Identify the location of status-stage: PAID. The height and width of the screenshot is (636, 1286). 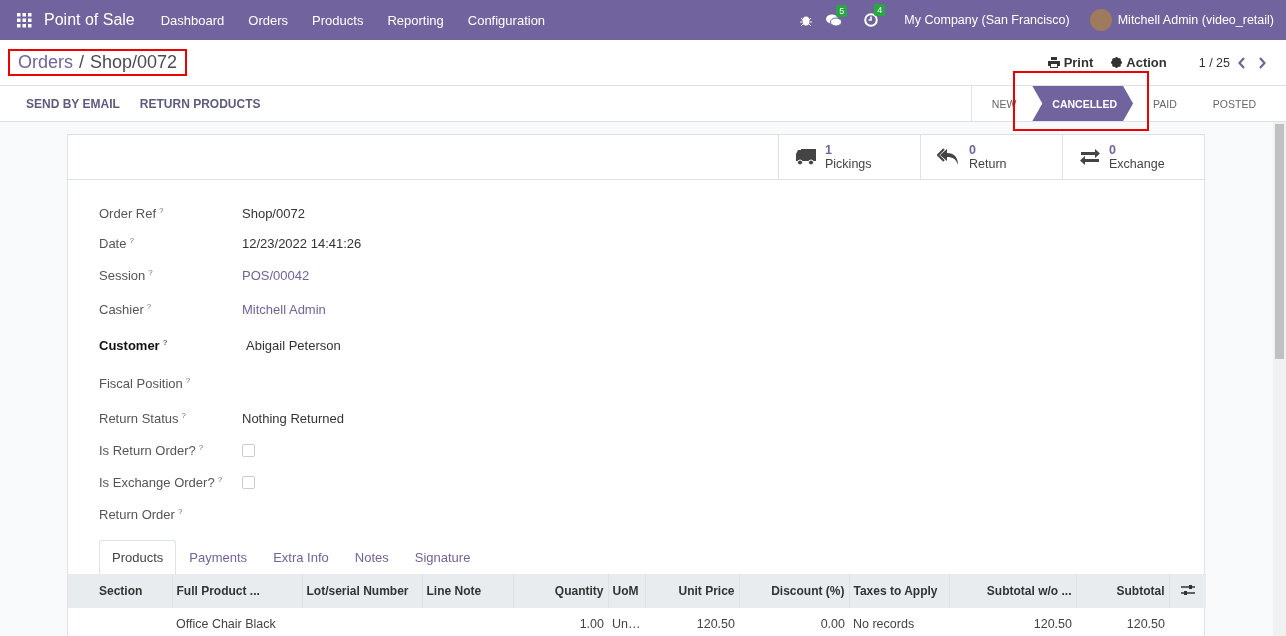
(1163, 103).